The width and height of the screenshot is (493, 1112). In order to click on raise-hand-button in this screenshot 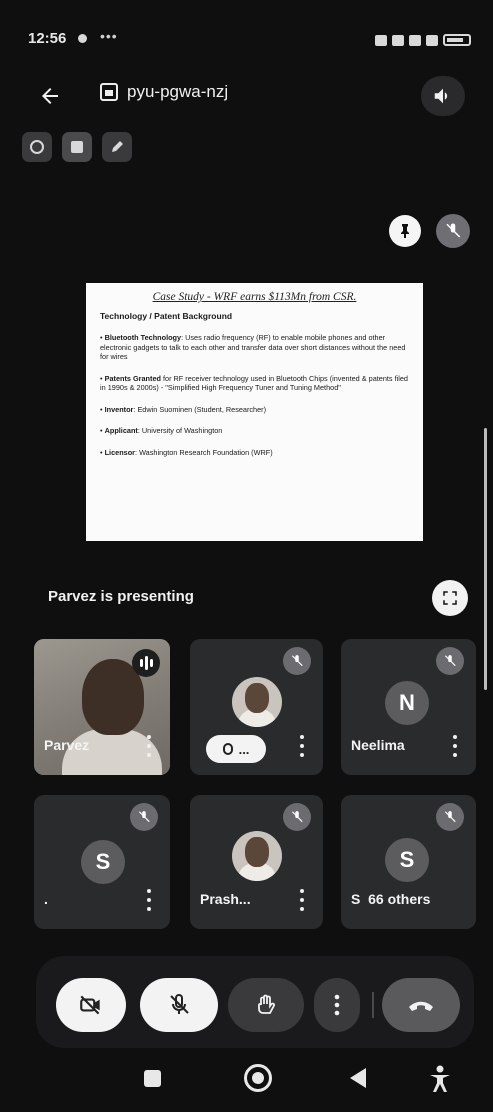, I will do `click(266, 1005)`.